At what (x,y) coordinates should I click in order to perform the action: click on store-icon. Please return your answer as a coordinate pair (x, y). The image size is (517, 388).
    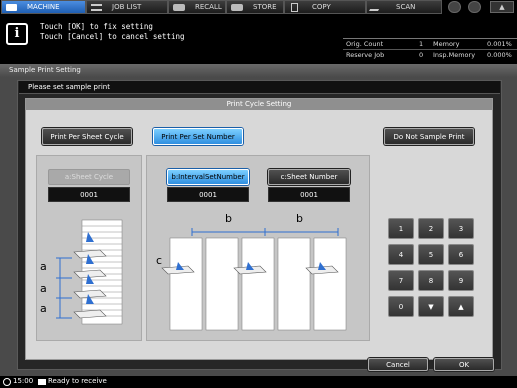
    Looking at the image, I should click on (237, 7).